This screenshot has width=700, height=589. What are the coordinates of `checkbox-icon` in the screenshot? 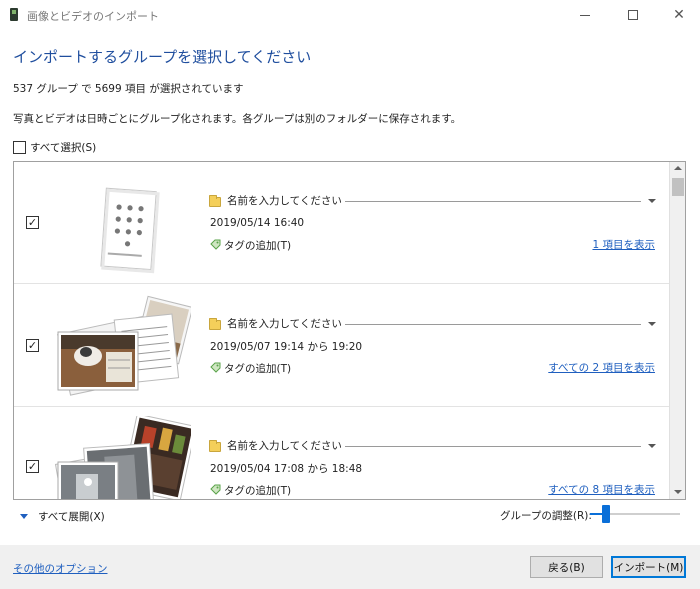 It's located at (19, 147).